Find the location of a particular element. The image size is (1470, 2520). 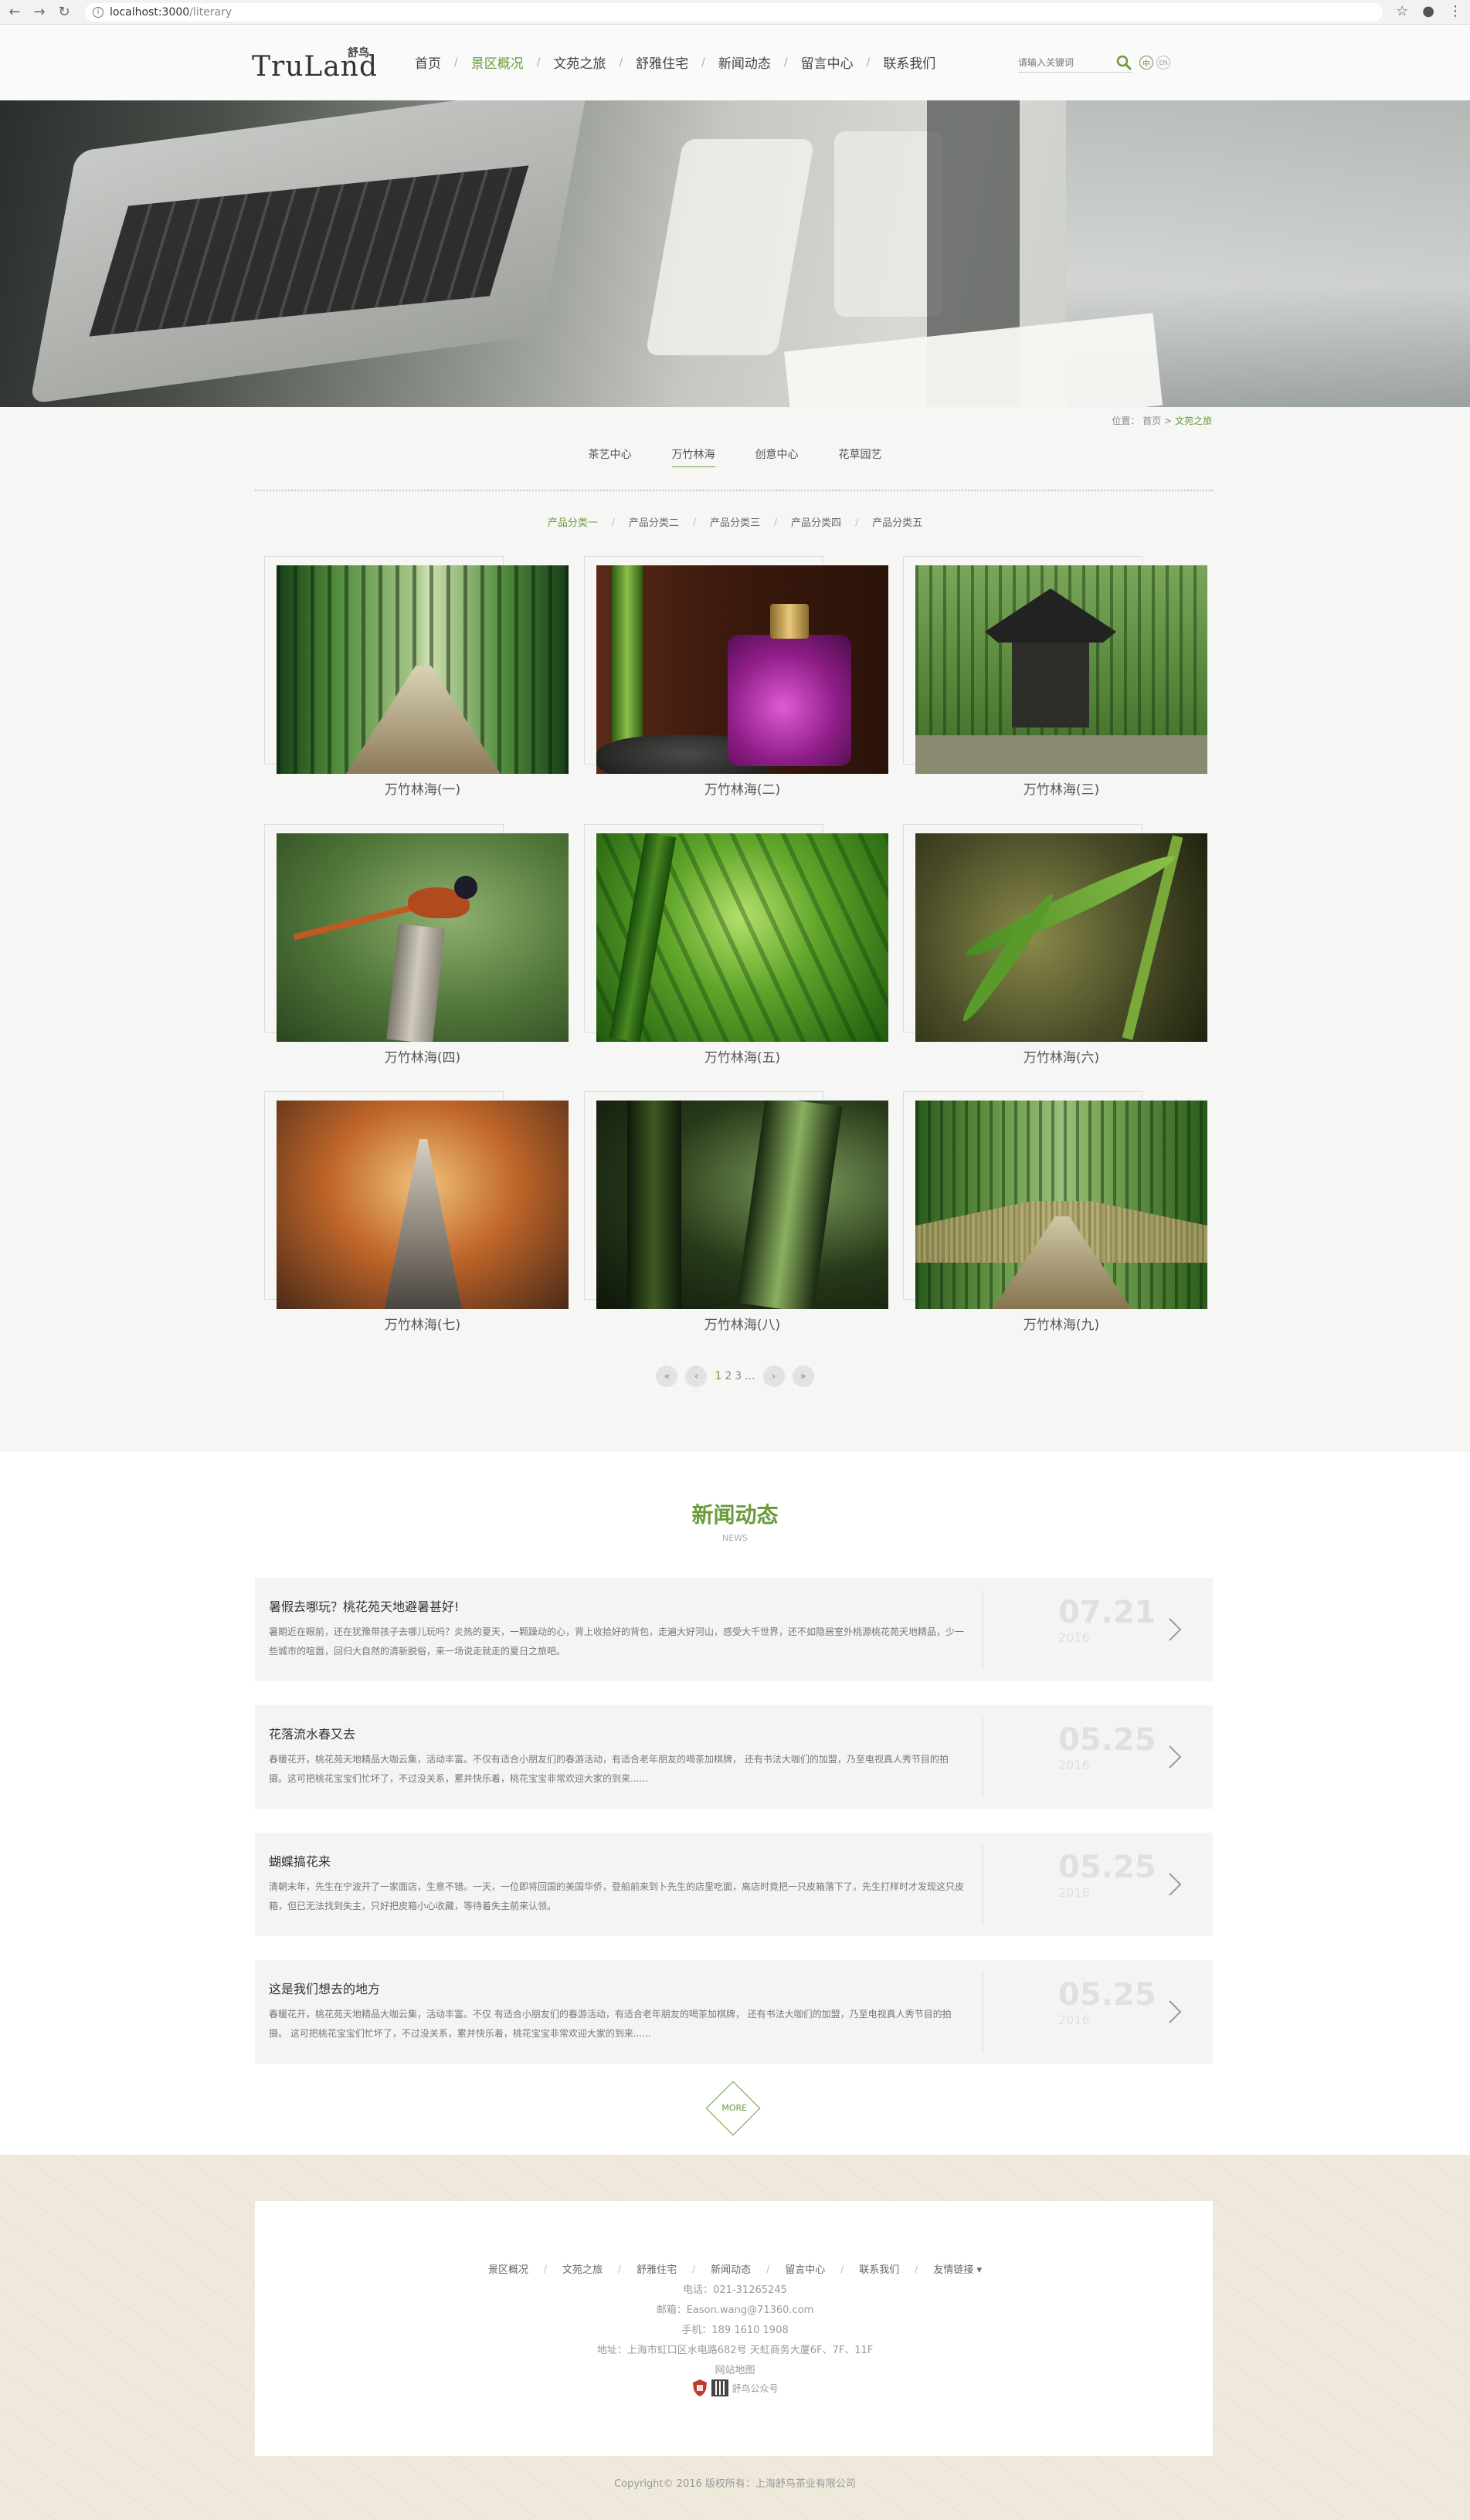

hero-banner is located at coordinates (735, 253).